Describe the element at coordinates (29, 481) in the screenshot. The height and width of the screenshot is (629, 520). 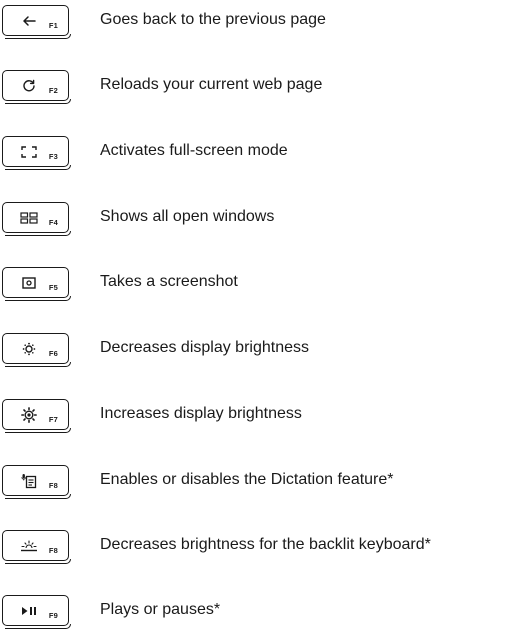
I see `dictation-icon` at that location.